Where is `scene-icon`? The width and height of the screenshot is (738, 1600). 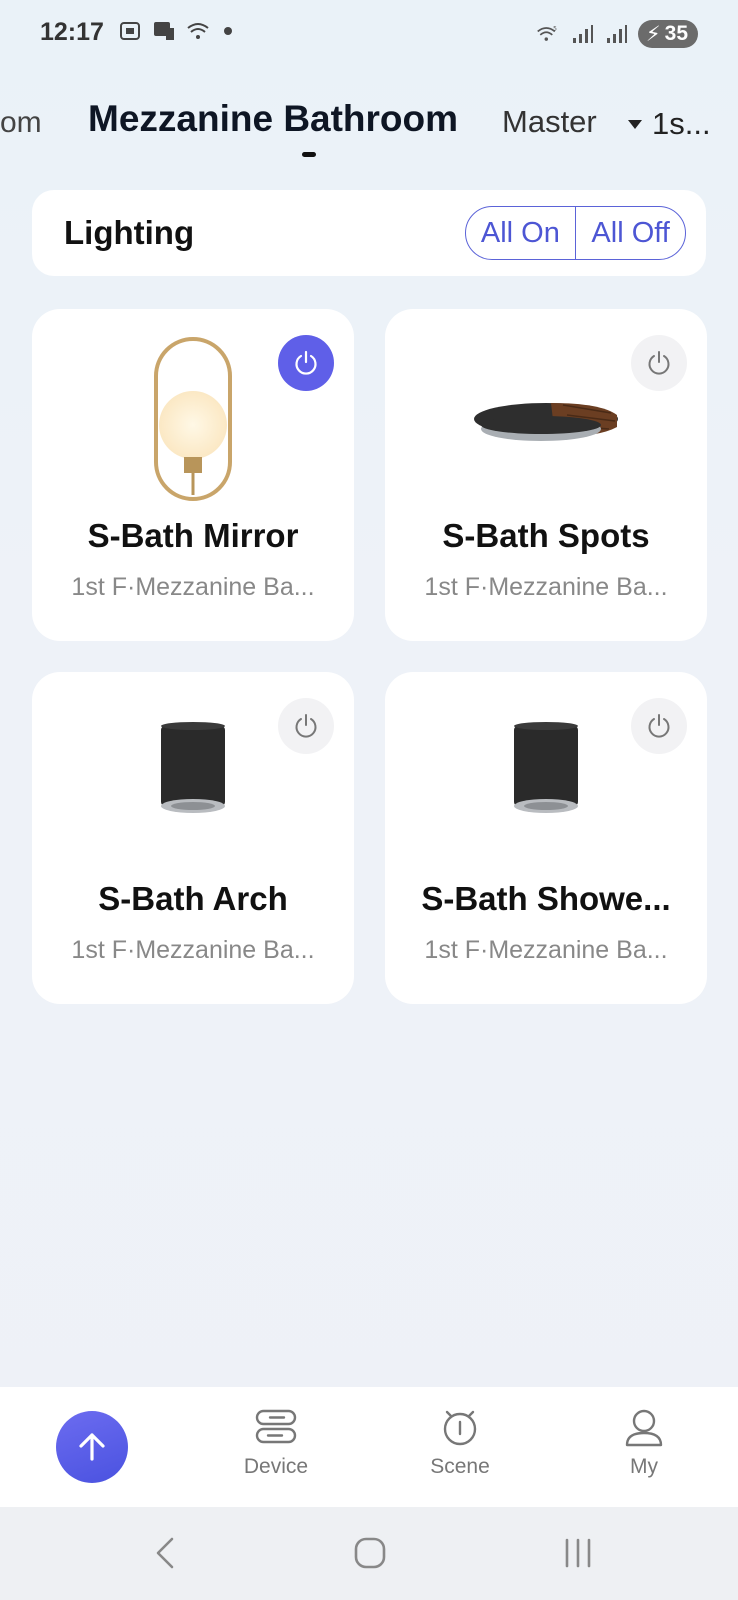
scene-icon is located at coordinates (460, 1428).